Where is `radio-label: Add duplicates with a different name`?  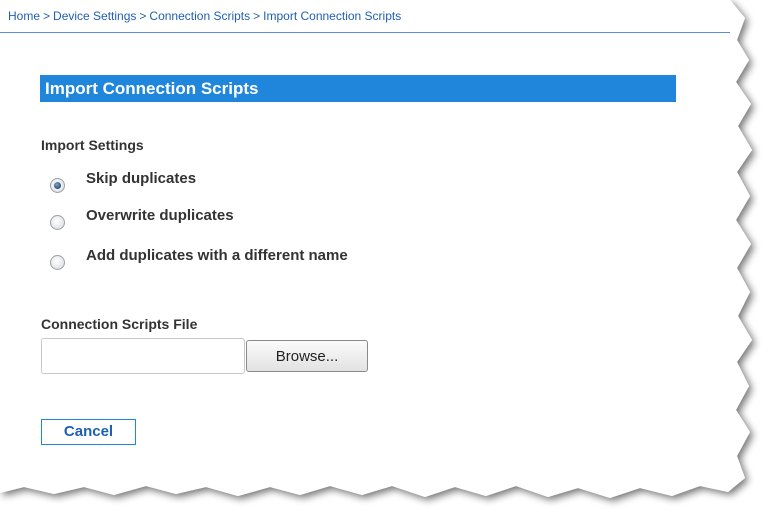 radio-label: Add duplicates with a different name is located at coordinates (217, 255).